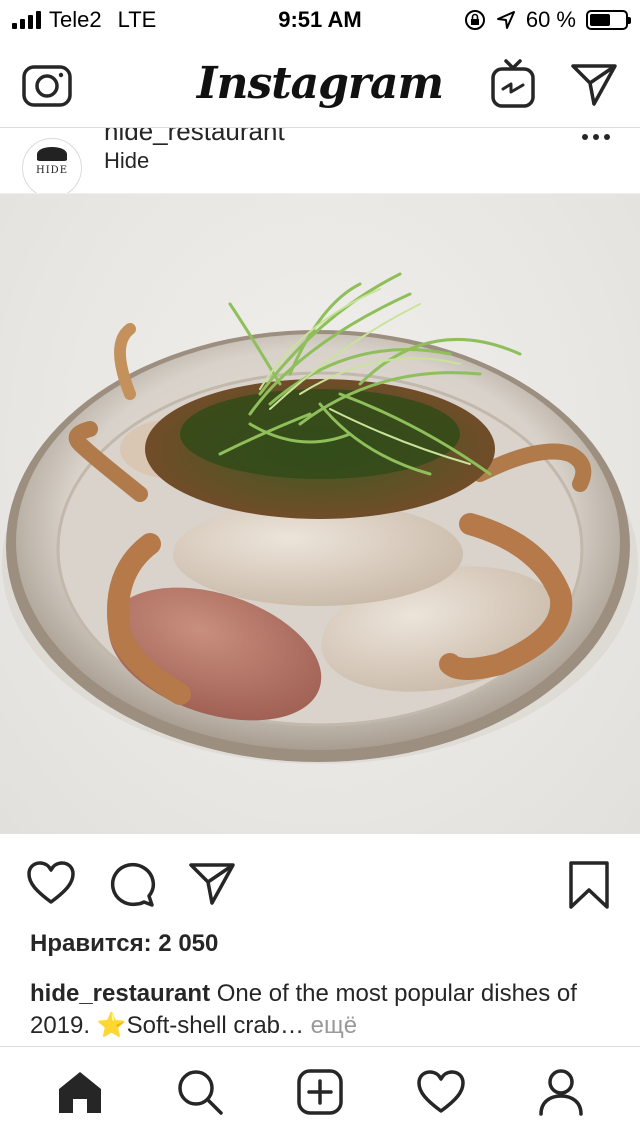  Describe the element at coordinates (330, 1025) in the screenshot. I see `caption-more-link: ещё` at that location.